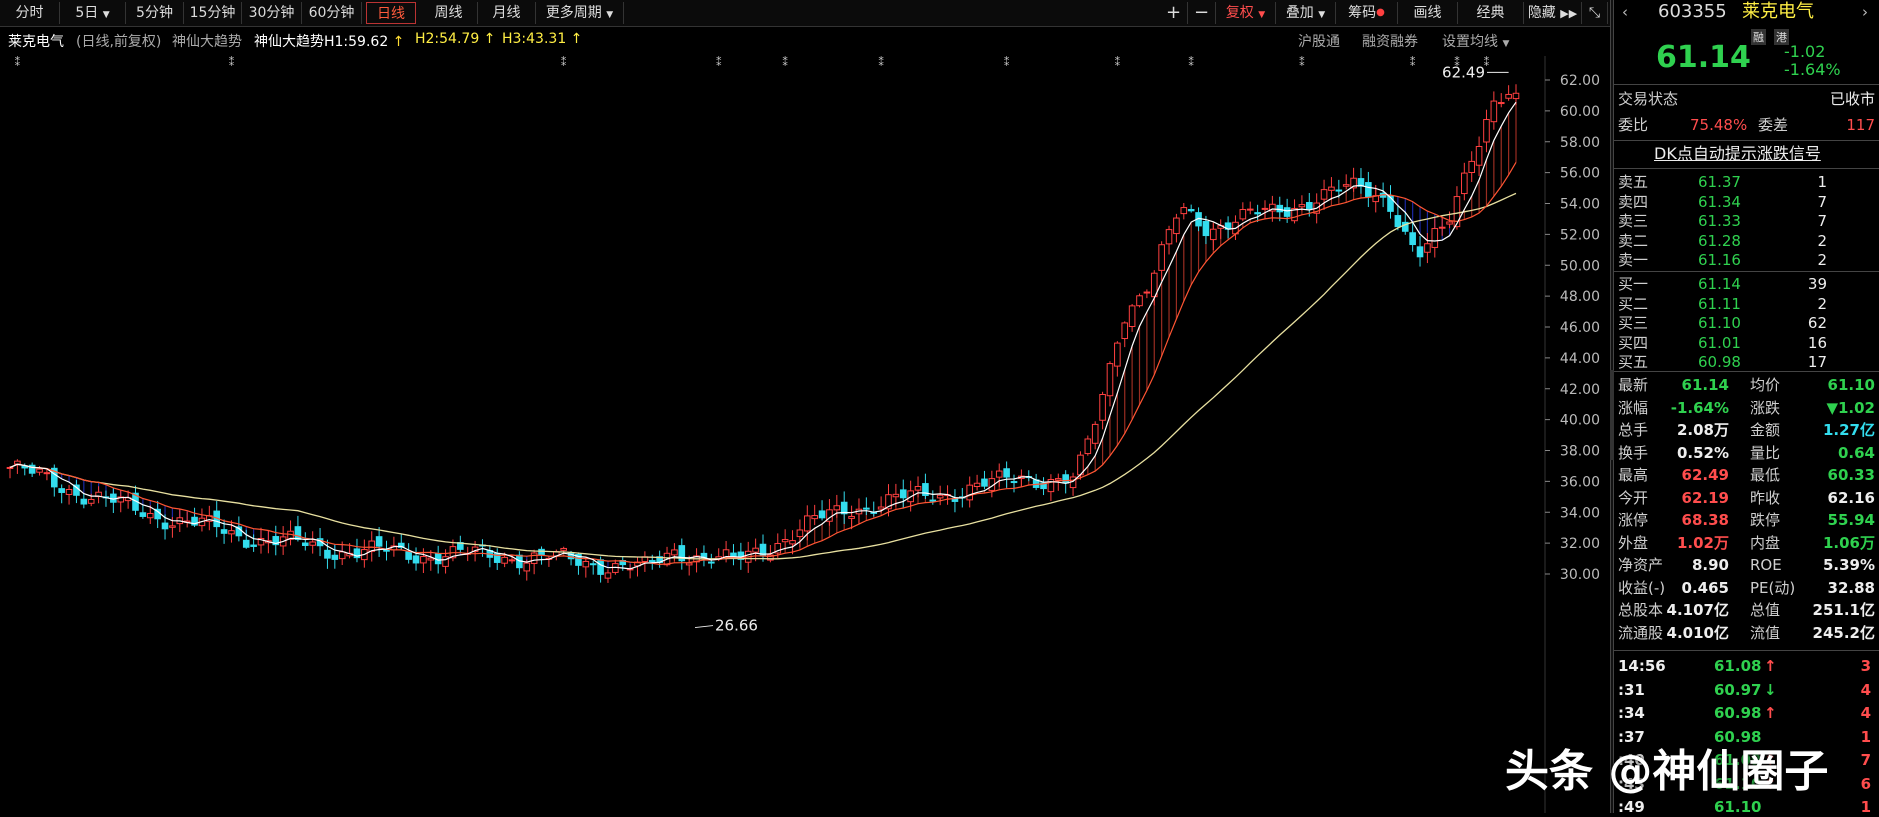 The image size is (1879, 817). What do you see at coordinates (1746, 284) in the screenshot?
I see `bid-row: 买一 61.14 39` at bounding box center [1746, 284].